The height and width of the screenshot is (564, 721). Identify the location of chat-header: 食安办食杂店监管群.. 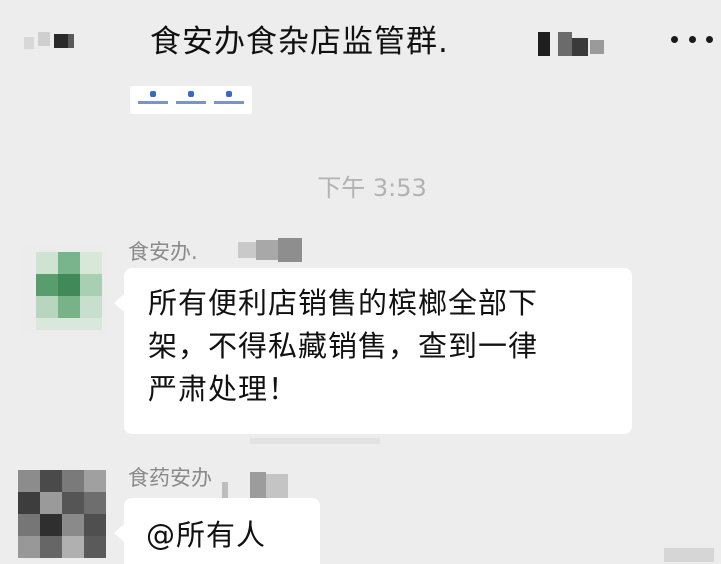
(360, 42).